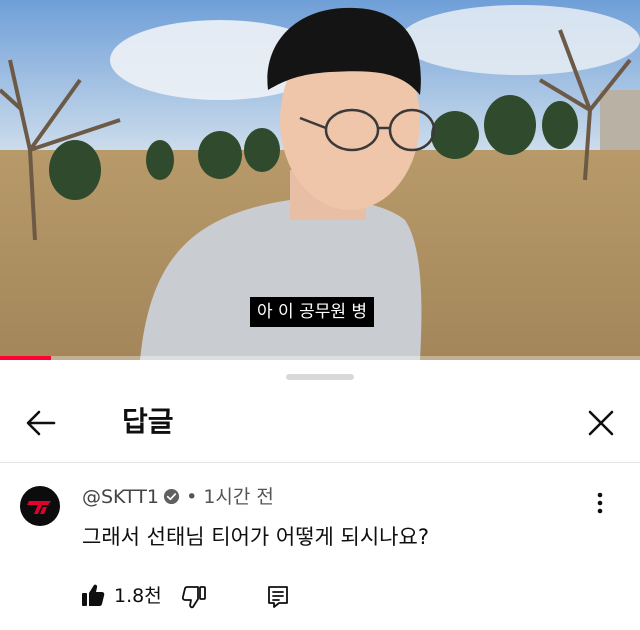 The width and height of the screenshot is (640, 630). Describe the element at coordinates (238, 497) in the screenshot. I see `comment-time: 1시간 전` at that location.